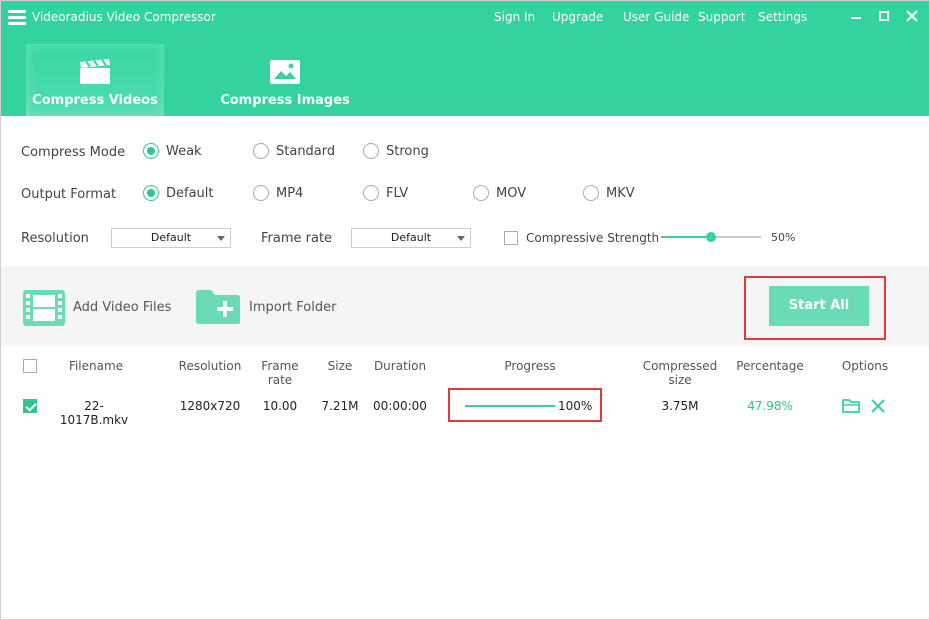  I want to click on column-header-options: Options, so click(865, 366).